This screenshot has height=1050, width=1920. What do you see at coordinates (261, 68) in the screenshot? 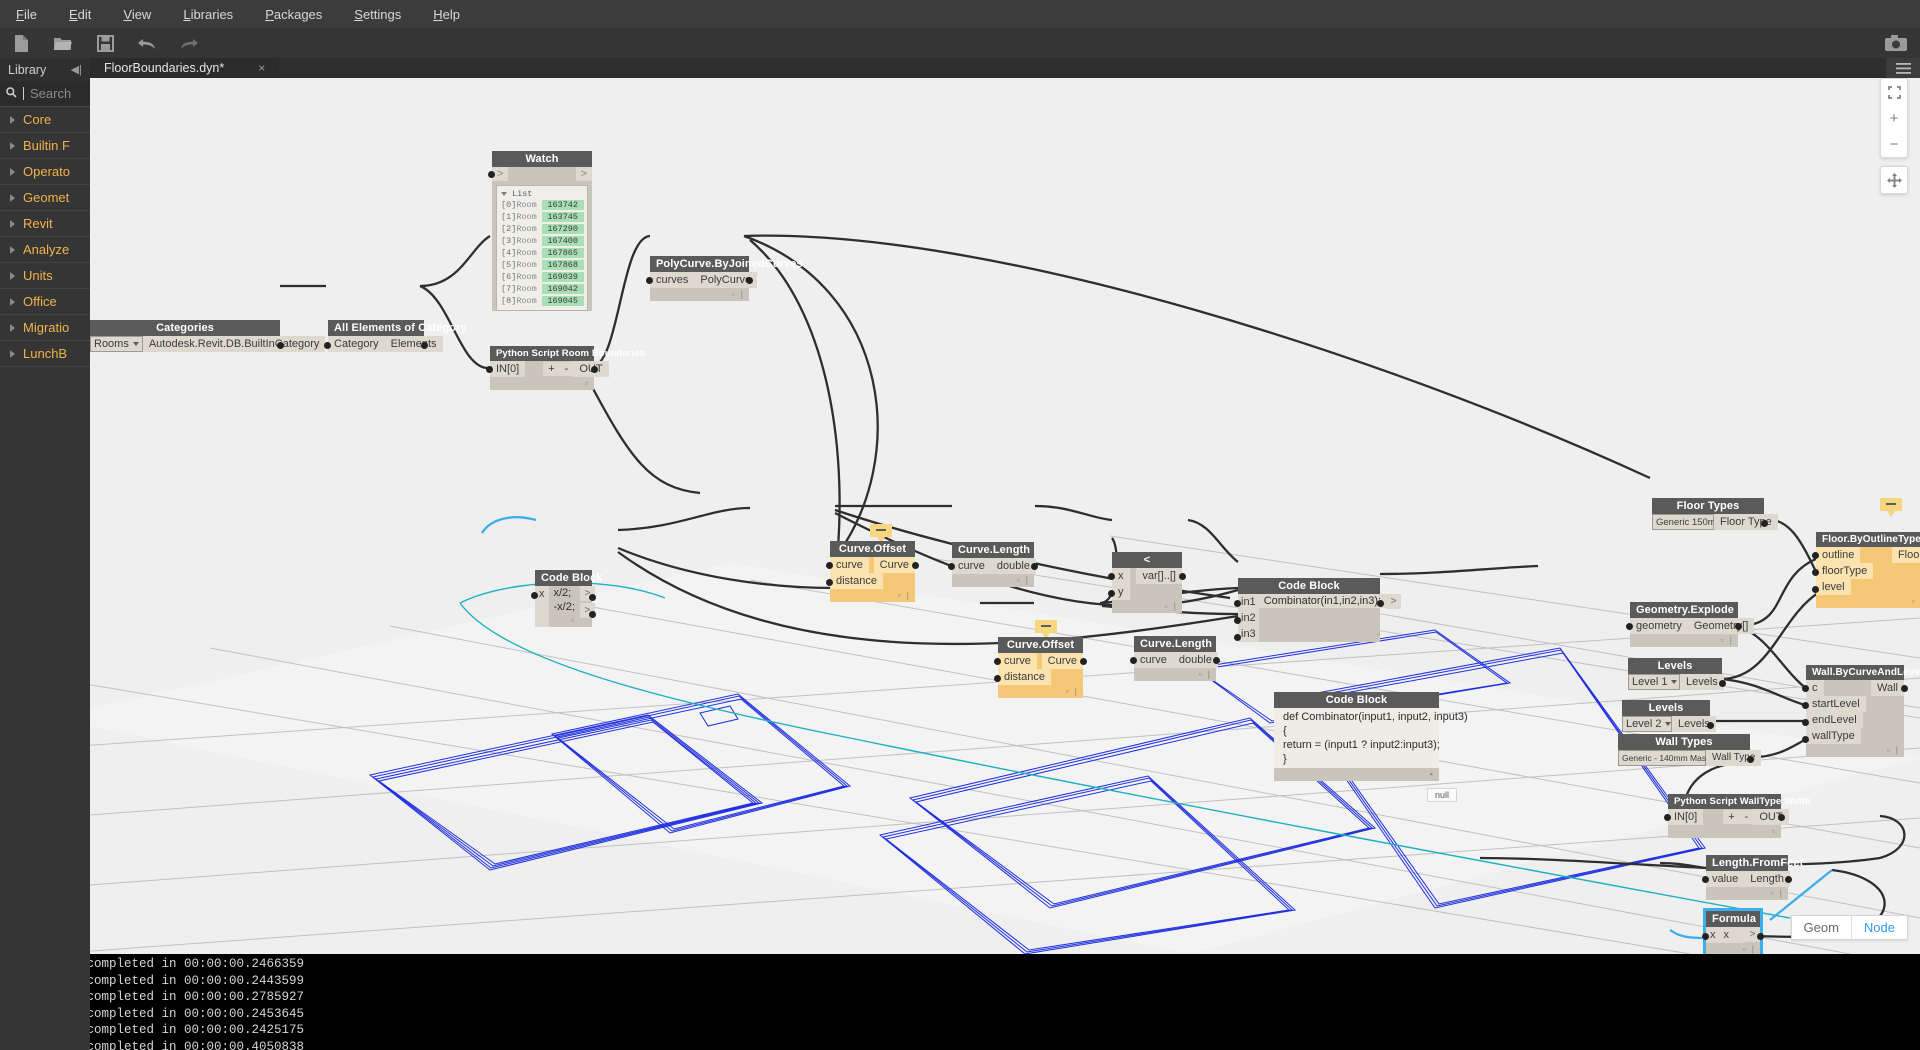
I see `close-icon: ×` at bounding box center [261, 68].